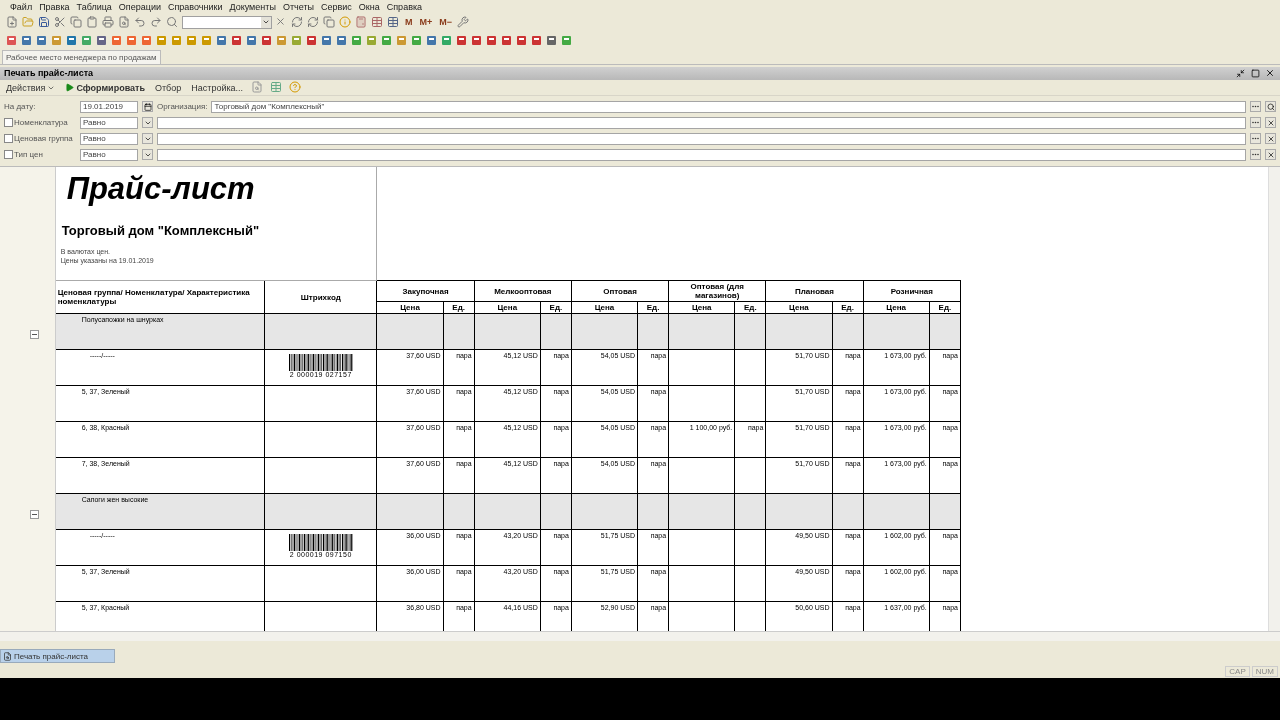 Image resolution: width=1280 pixels, height=720 pixels. Describe the element at coordinates (329, 22) in the screenshot. I see `windows-icon` at that location.